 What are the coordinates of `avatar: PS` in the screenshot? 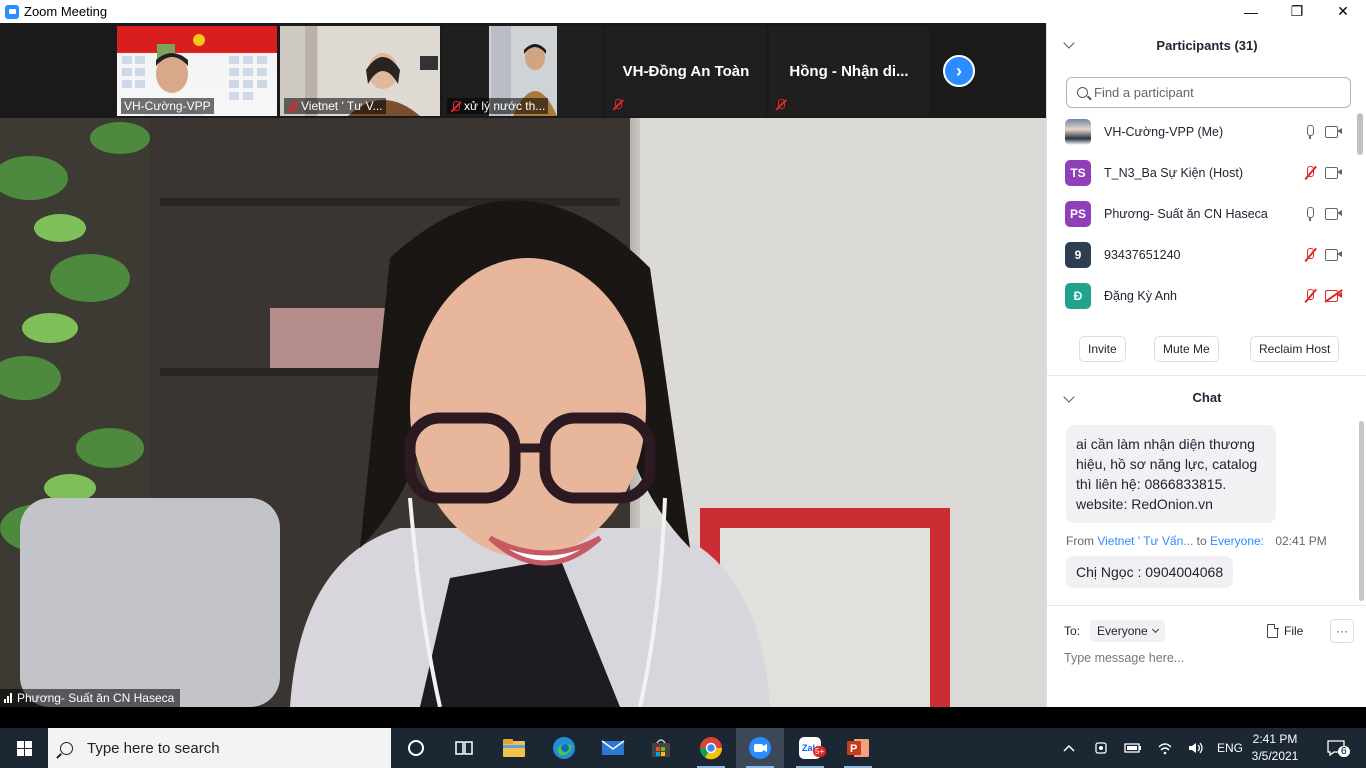 It's located at (1078, 213).